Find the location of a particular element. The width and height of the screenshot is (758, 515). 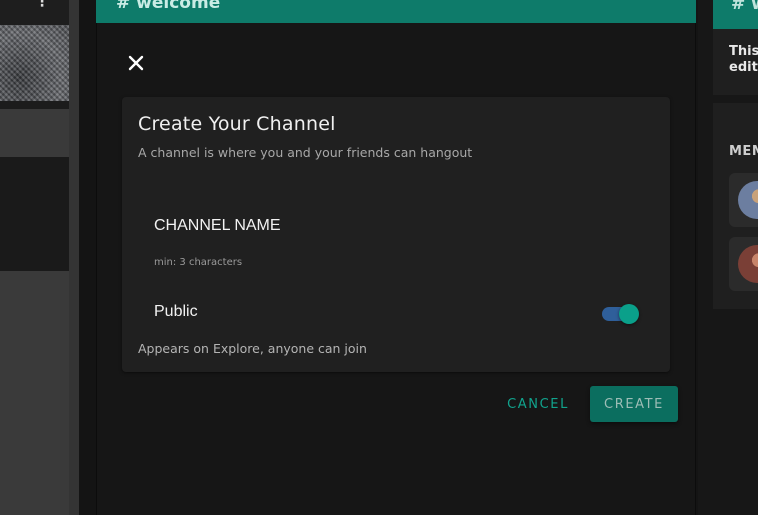

left-top-bar: ⋮ is located at coordinates (34, 12).